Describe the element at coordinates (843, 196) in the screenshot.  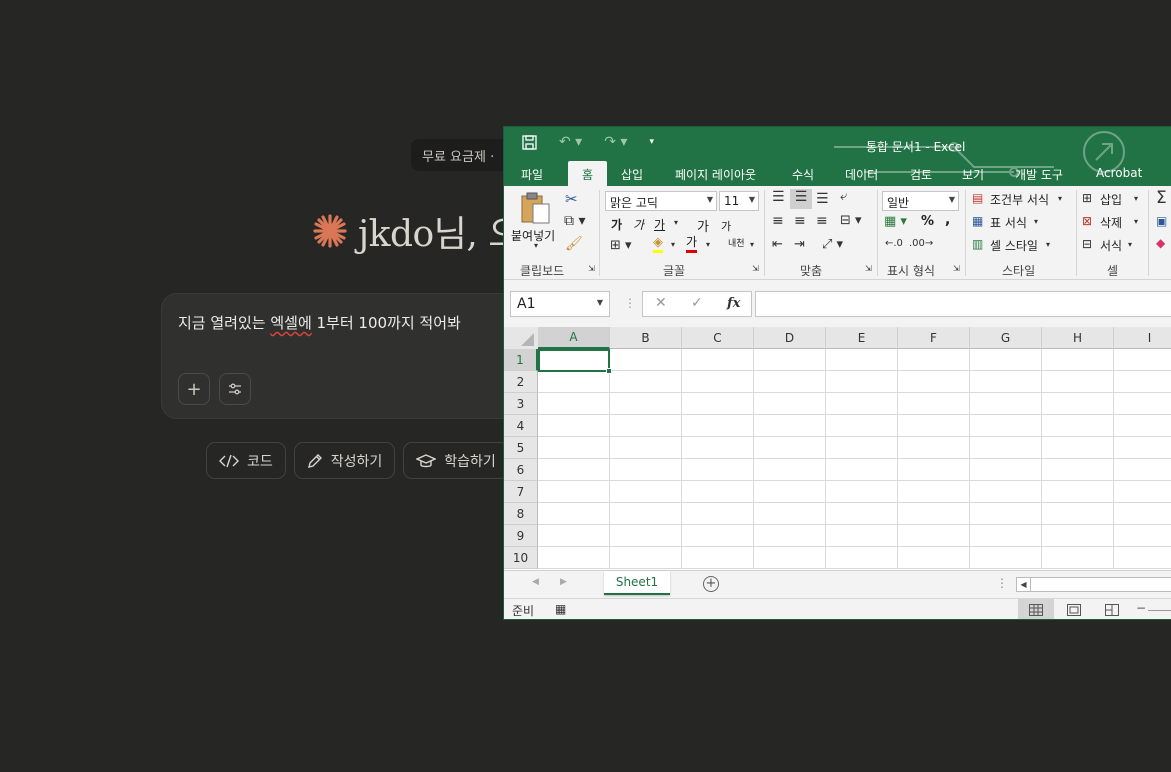
I see `wrap-text-icon: ⤶` at that location.